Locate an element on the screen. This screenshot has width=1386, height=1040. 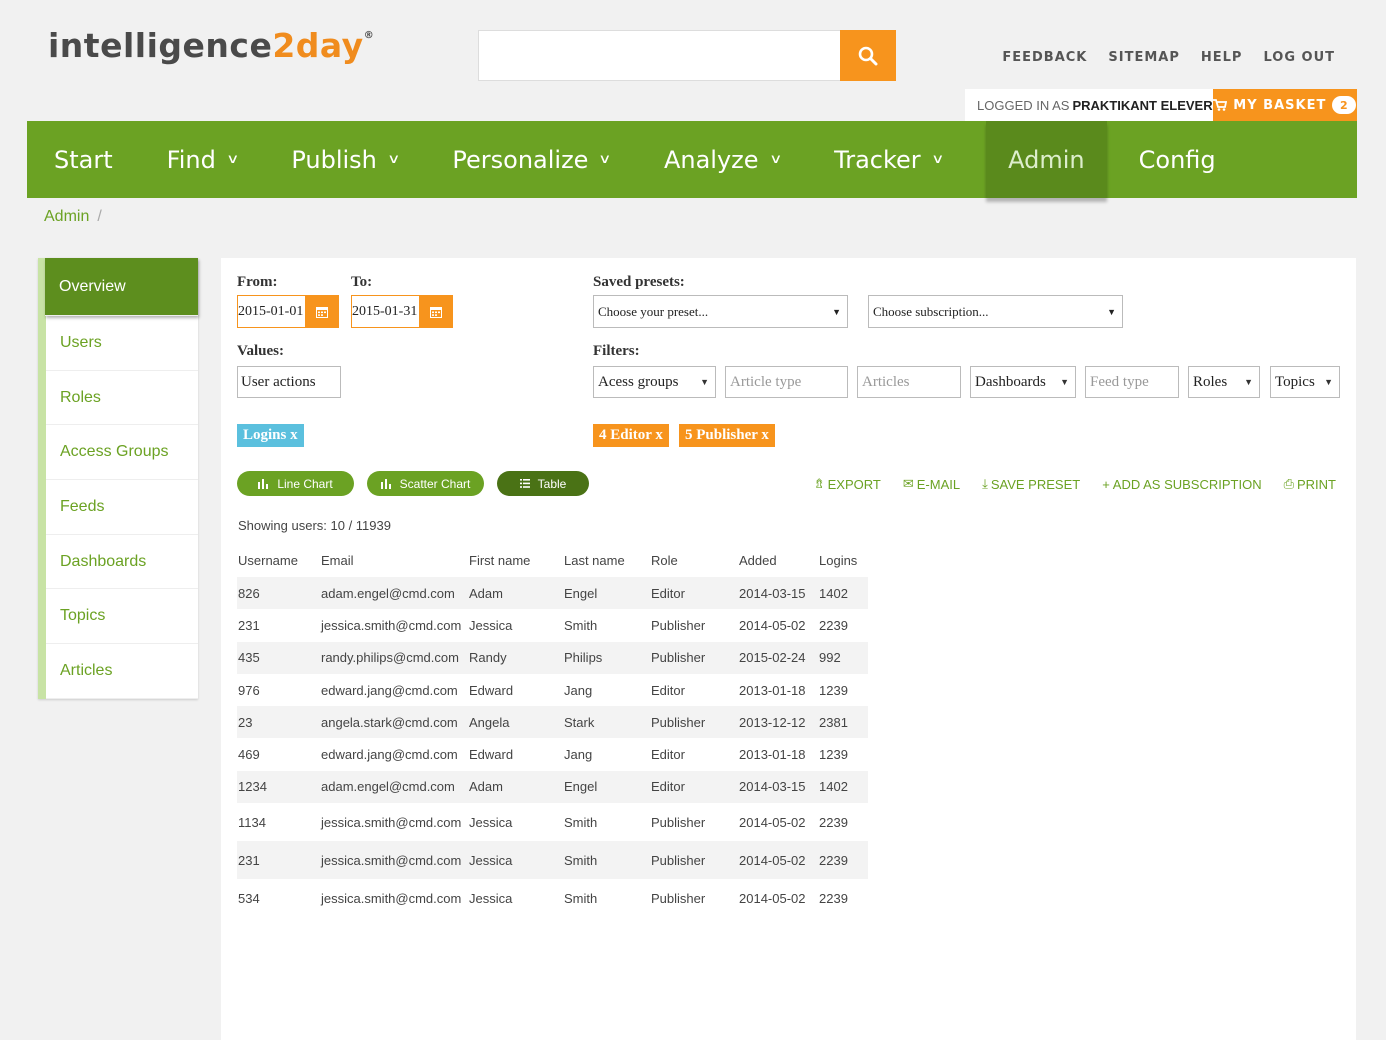
nav-publish: Publish ∨ is located at coordinates (344, 159).